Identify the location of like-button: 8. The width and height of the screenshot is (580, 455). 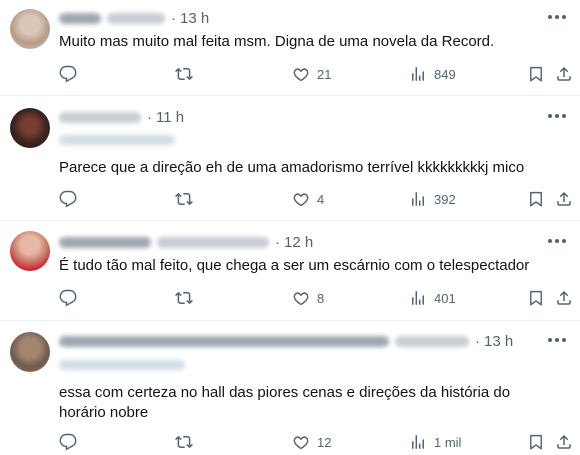
(308, 298).